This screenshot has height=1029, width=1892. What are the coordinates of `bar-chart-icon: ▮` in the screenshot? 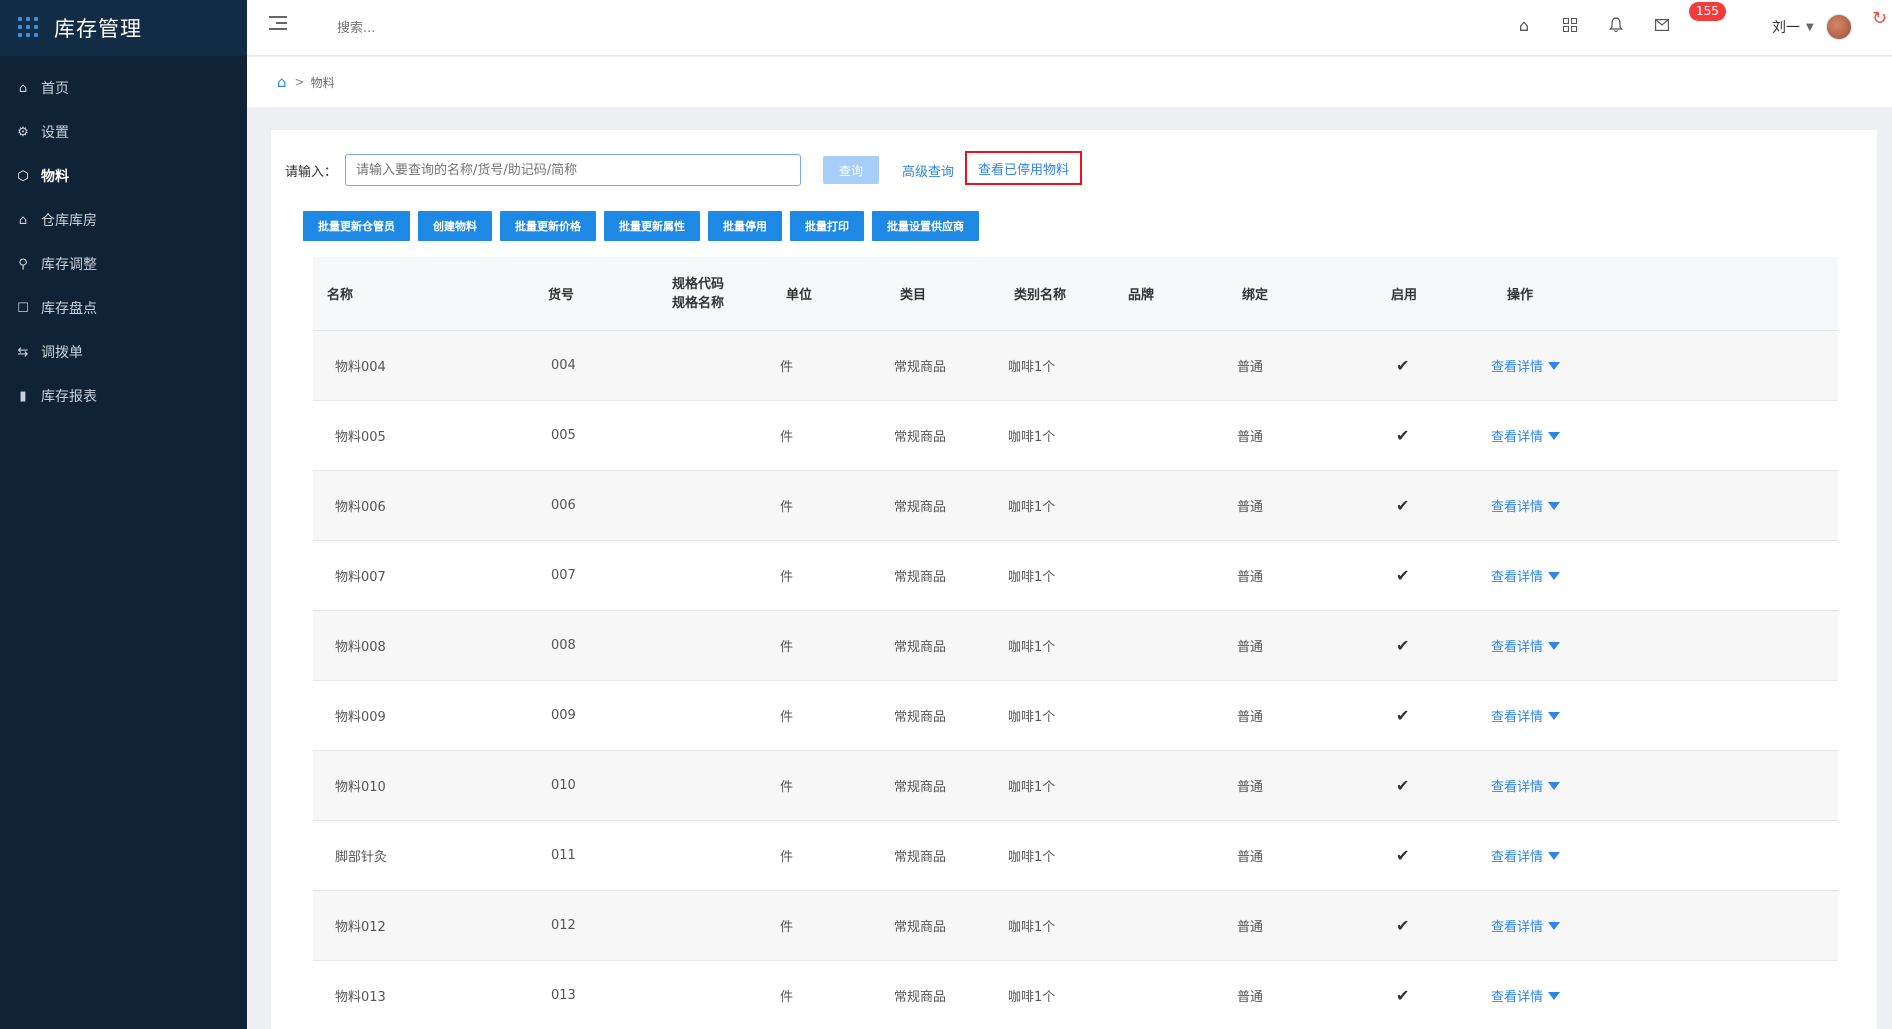 It's located at (23, 396).